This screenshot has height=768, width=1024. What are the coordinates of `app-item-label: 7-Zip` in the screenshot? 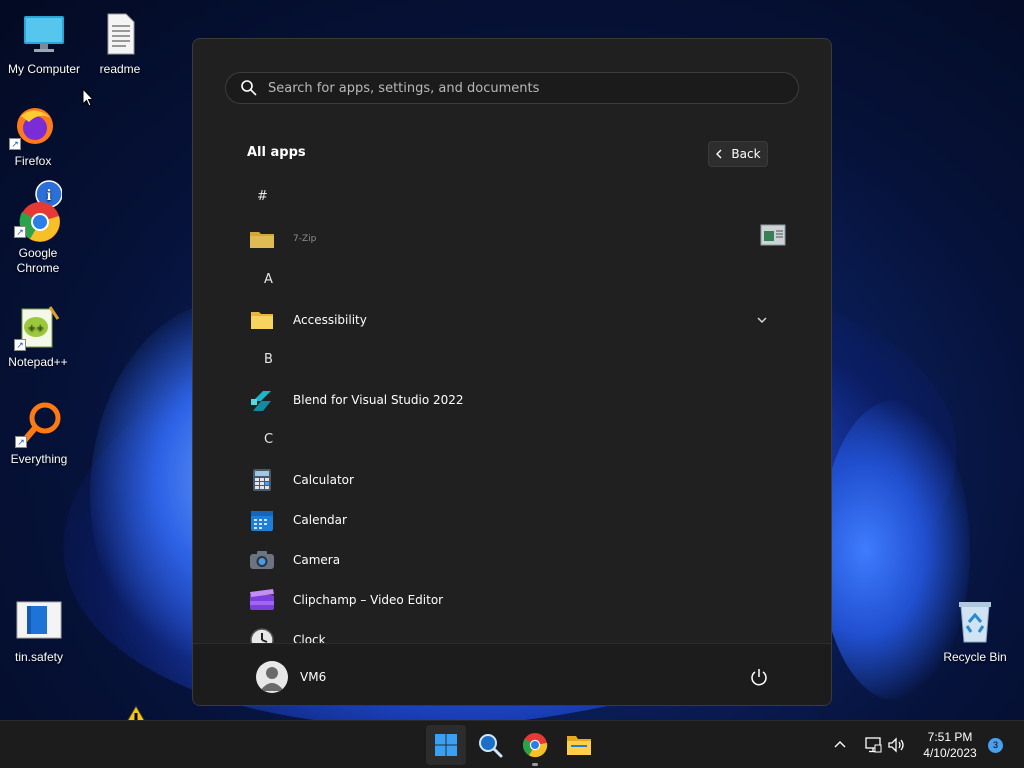 It's located at (305, 239).